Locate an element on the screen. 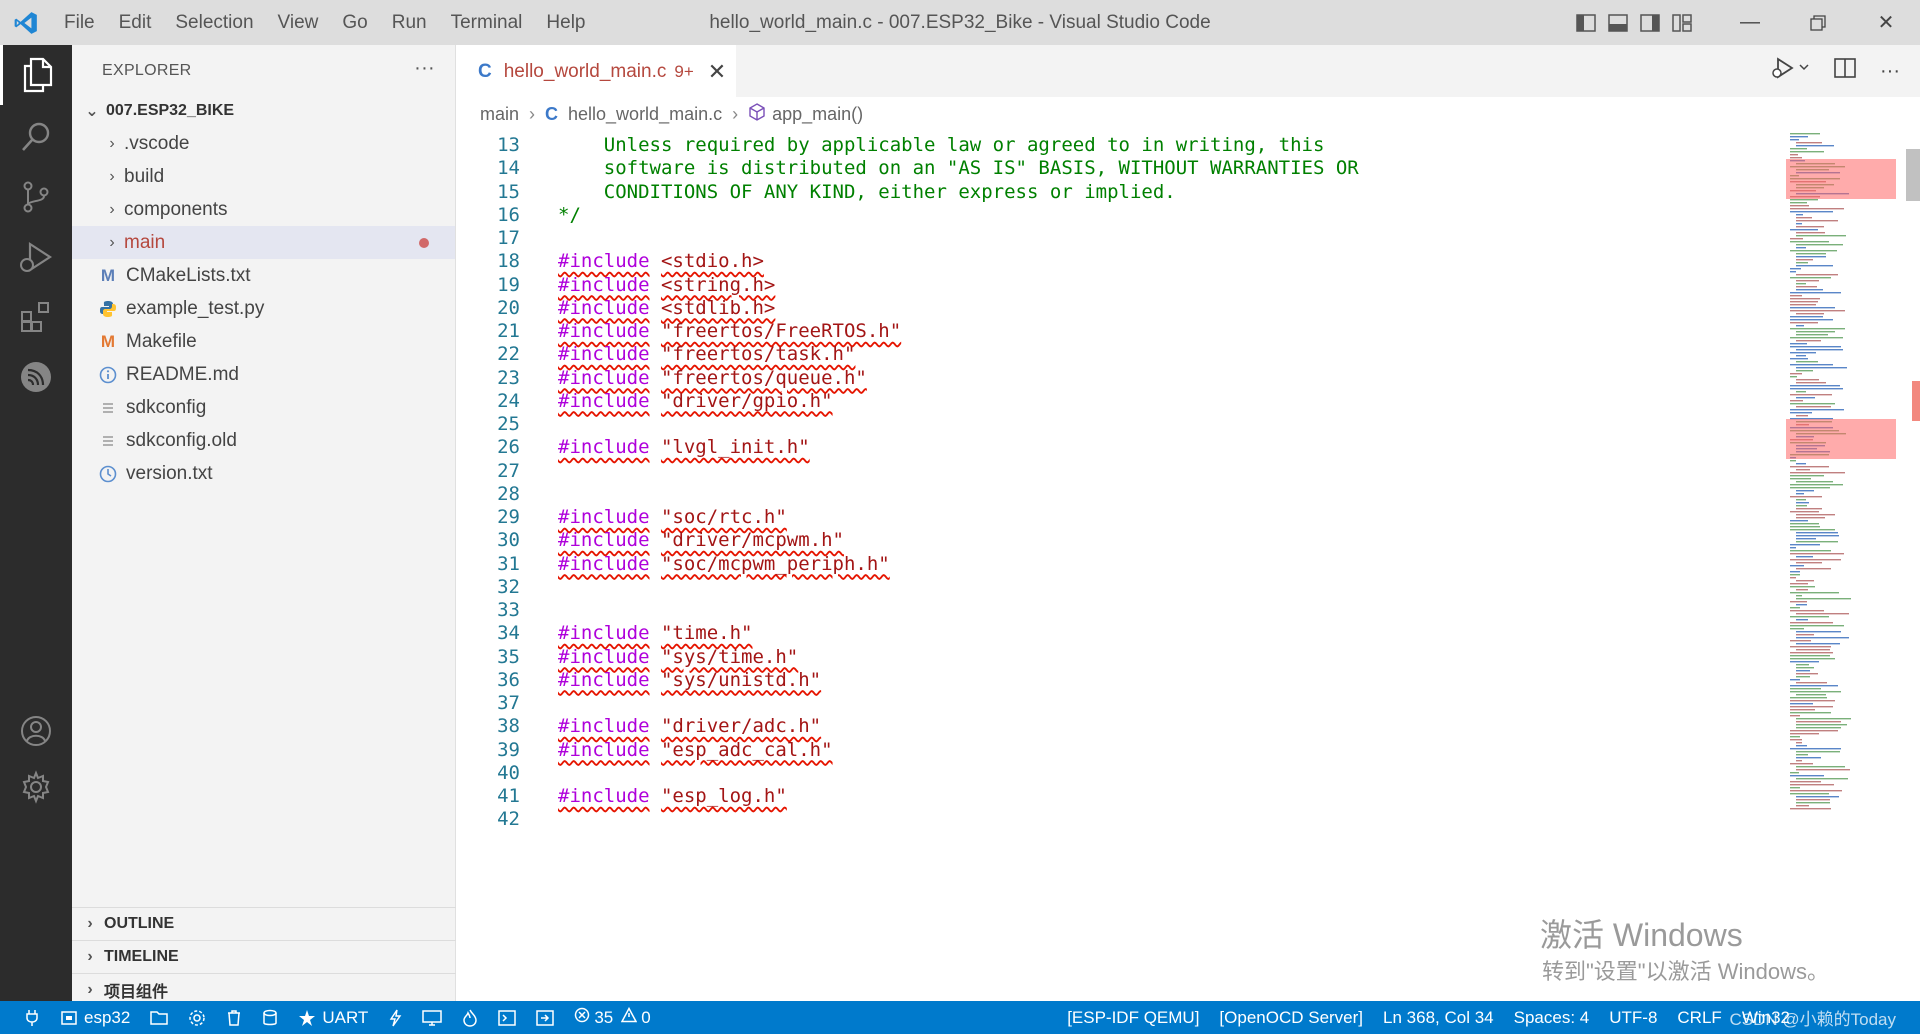 This screenshot has height=1034, width=1920. customize-layout-icon is located at coordinates (1682, 22).